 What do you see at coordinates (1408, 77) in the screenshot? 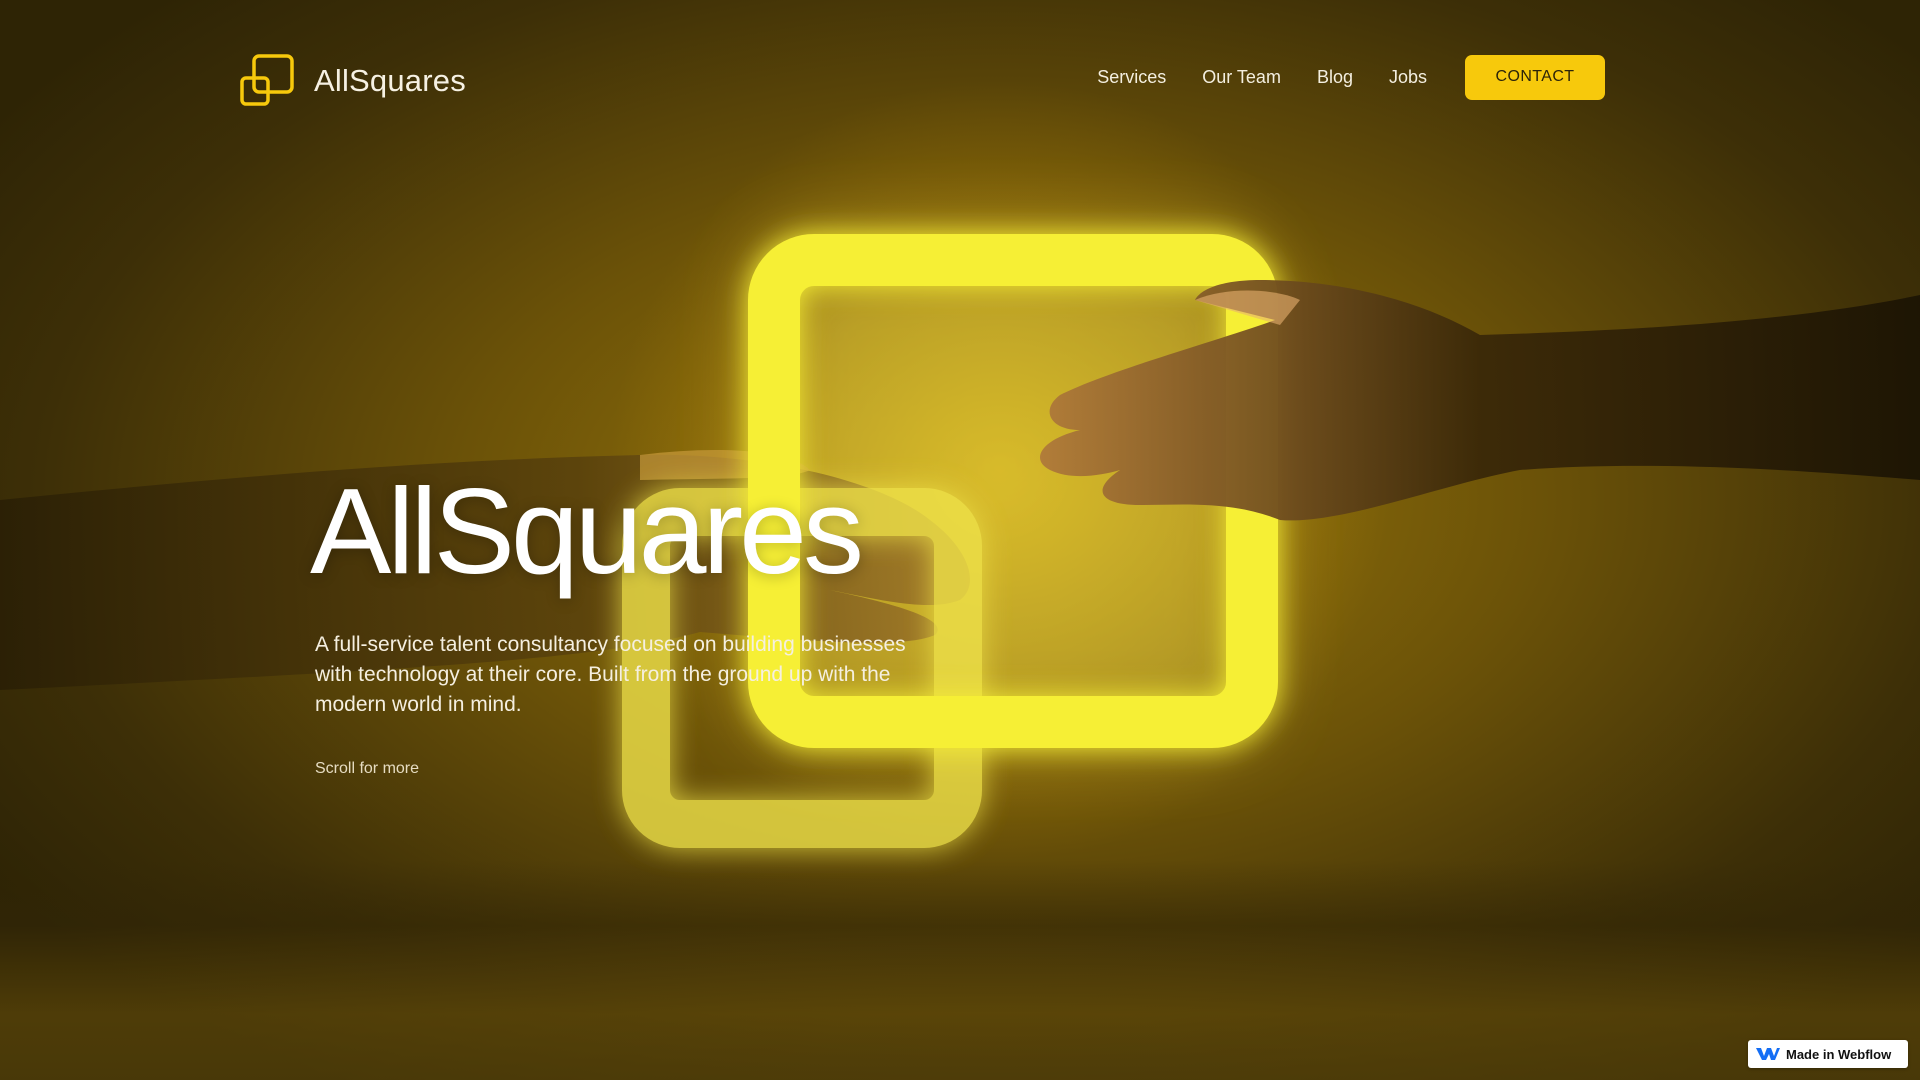
I see `nav-link-jobs: Jobs` at bounding box center [1408, 77].